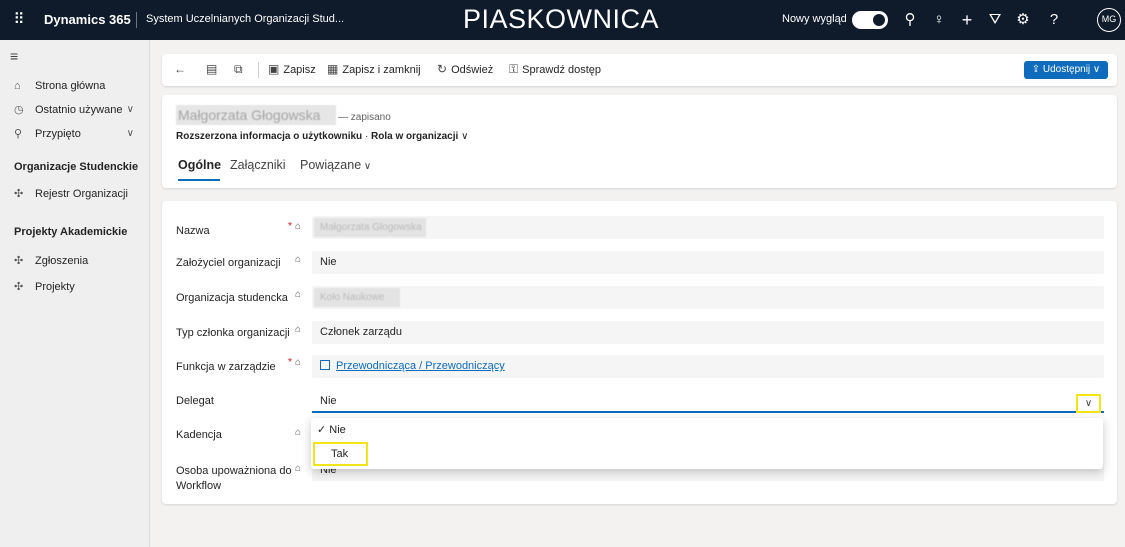 This screenshot has width=1125, height=547. Describe the element at coordinates (199, 180) in the screenshot. I see `active-tab-indicator` at that location.